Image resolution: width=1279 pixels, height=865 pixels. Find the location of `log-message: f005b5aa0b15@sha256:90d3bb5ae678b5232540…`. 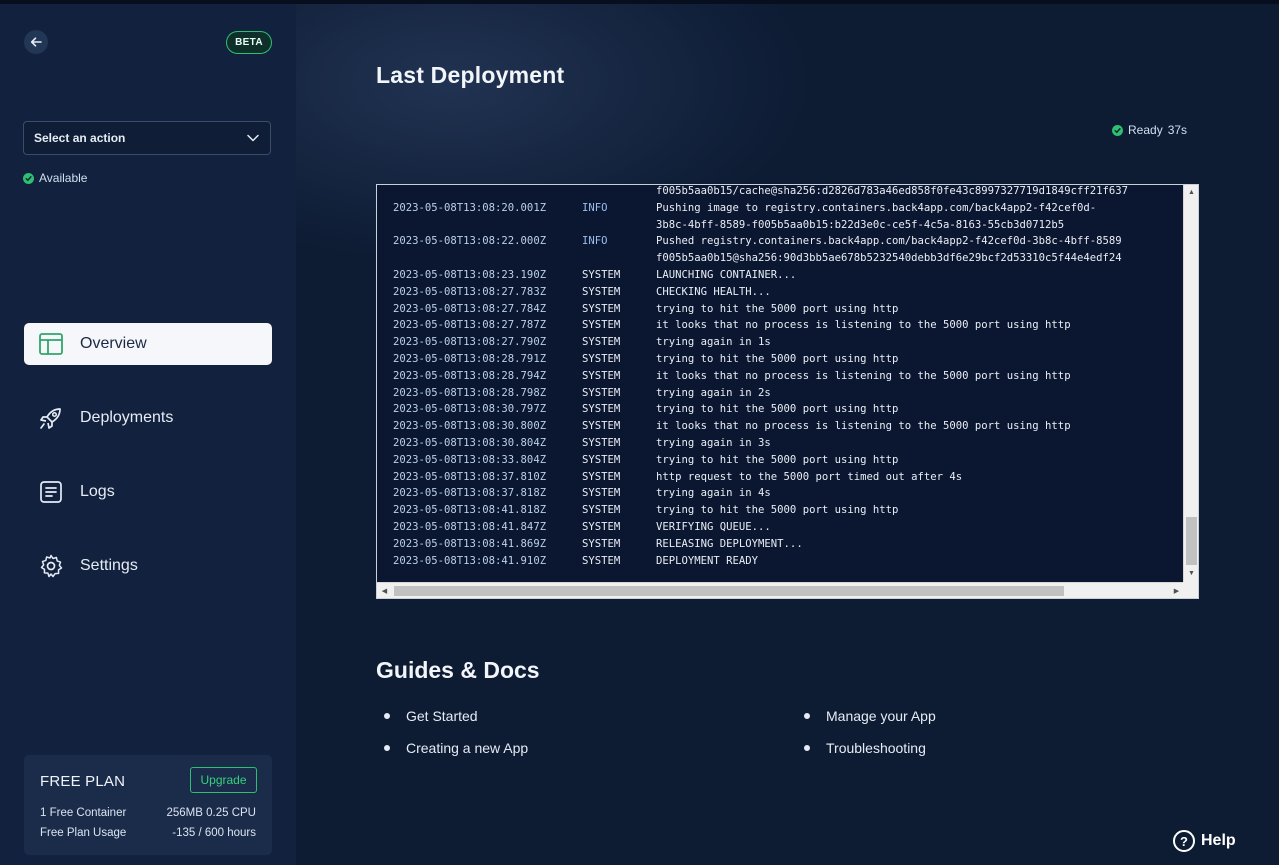

log-message: f005b5aa0b15@sha256:90d3bb5ae678b5232540… is located at coordinates (889, 258).